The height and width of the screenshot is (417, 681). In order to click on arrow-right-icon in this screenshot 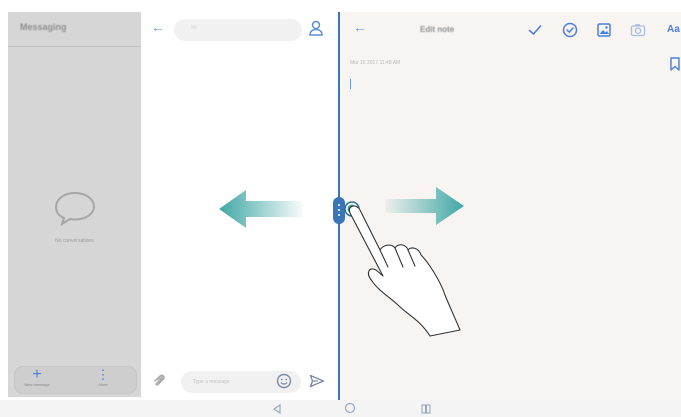, I will do `click(424, 206)`.